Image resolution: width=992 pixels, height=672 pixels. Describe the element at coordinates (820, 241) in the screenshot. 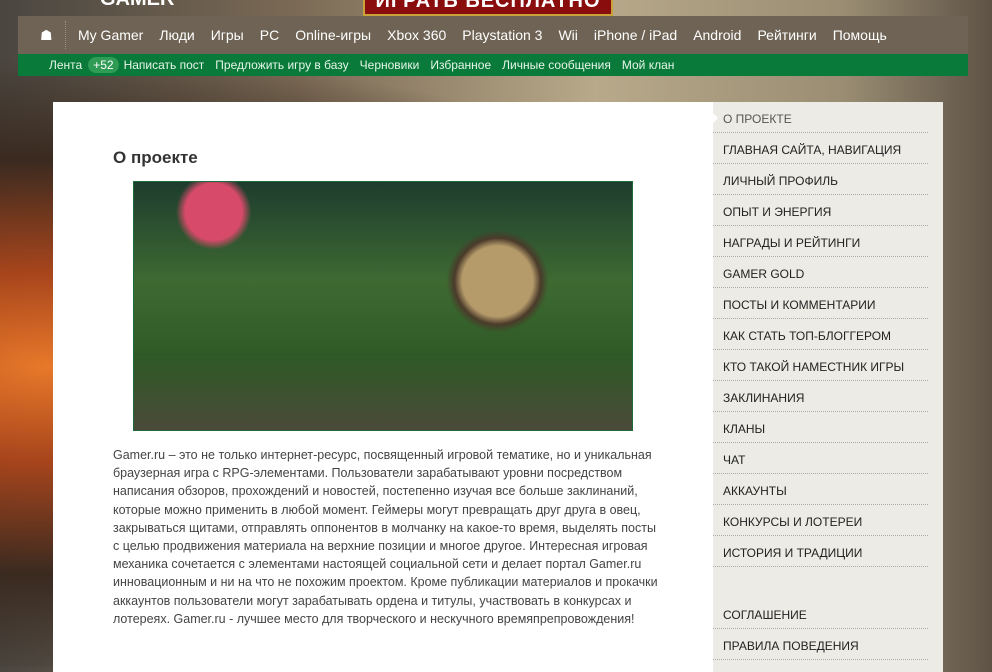

I see `sidebar-item: НАГРАДЫ И РЕЙТИНГИ` at that location.